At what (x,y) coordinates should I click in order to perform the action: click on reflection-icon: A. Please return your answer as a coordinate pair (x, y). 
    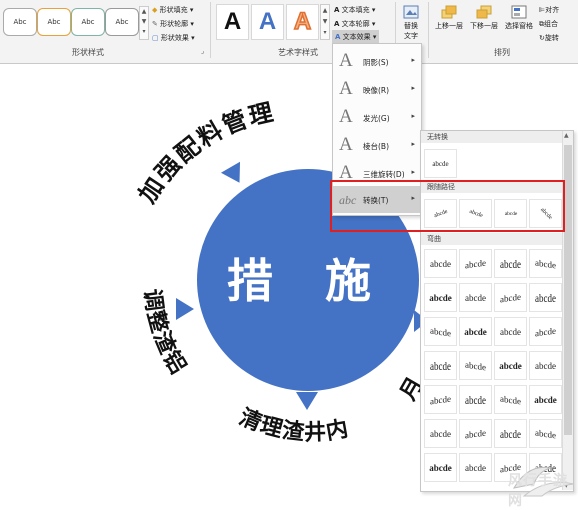
    Looking at the image, I should click on (346, 88).